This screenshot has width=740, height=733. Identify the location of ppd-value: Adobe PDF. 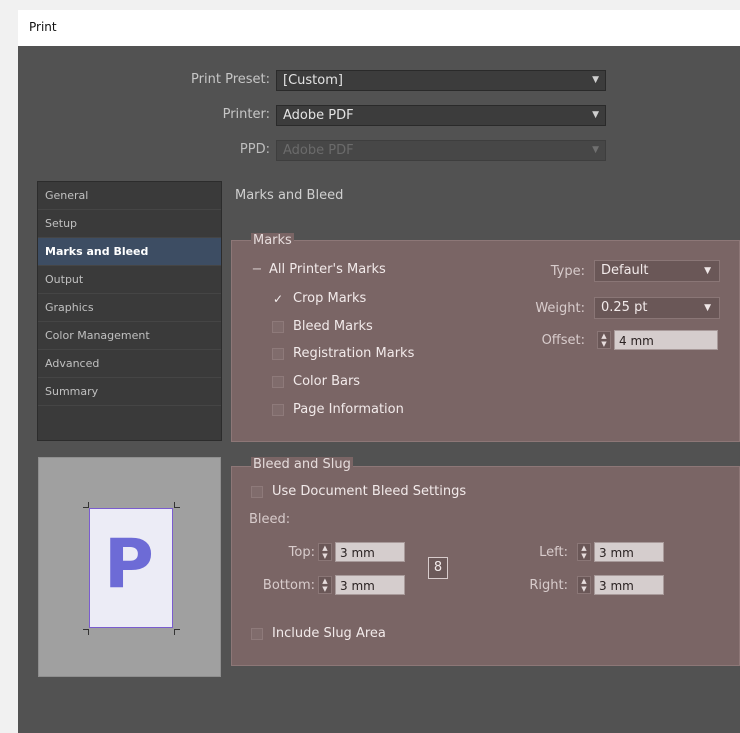
(318, 150).